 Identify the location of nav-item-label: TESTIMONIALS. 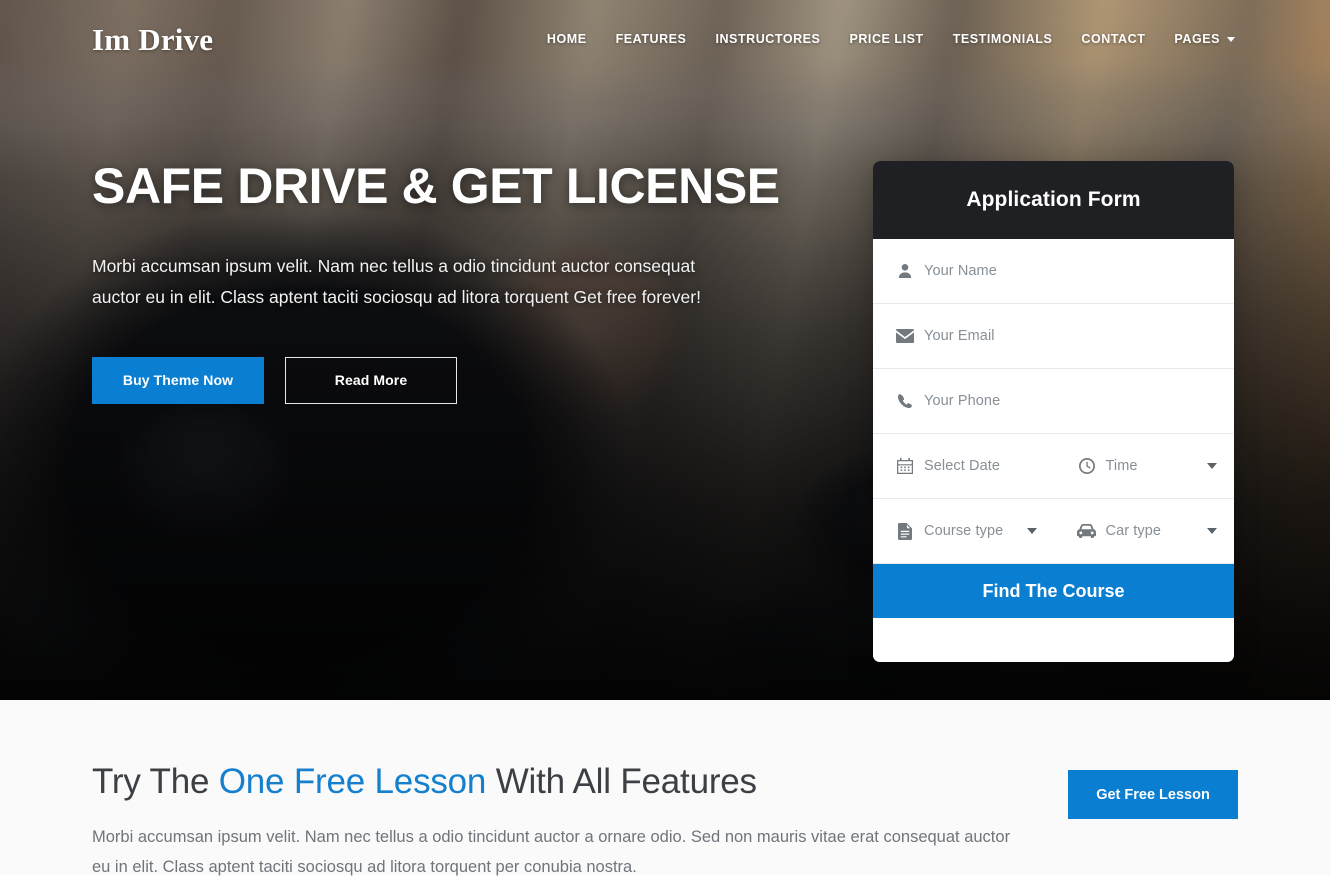
(1002, 39).